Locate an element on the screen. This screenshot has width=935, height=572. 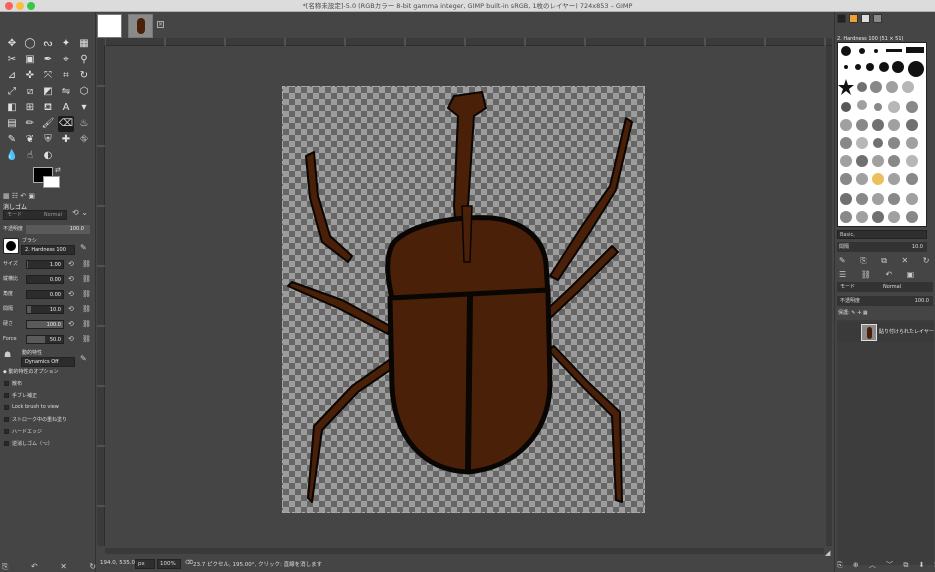
lock-position-icon: ✛ is located at coordinates (859, 313).